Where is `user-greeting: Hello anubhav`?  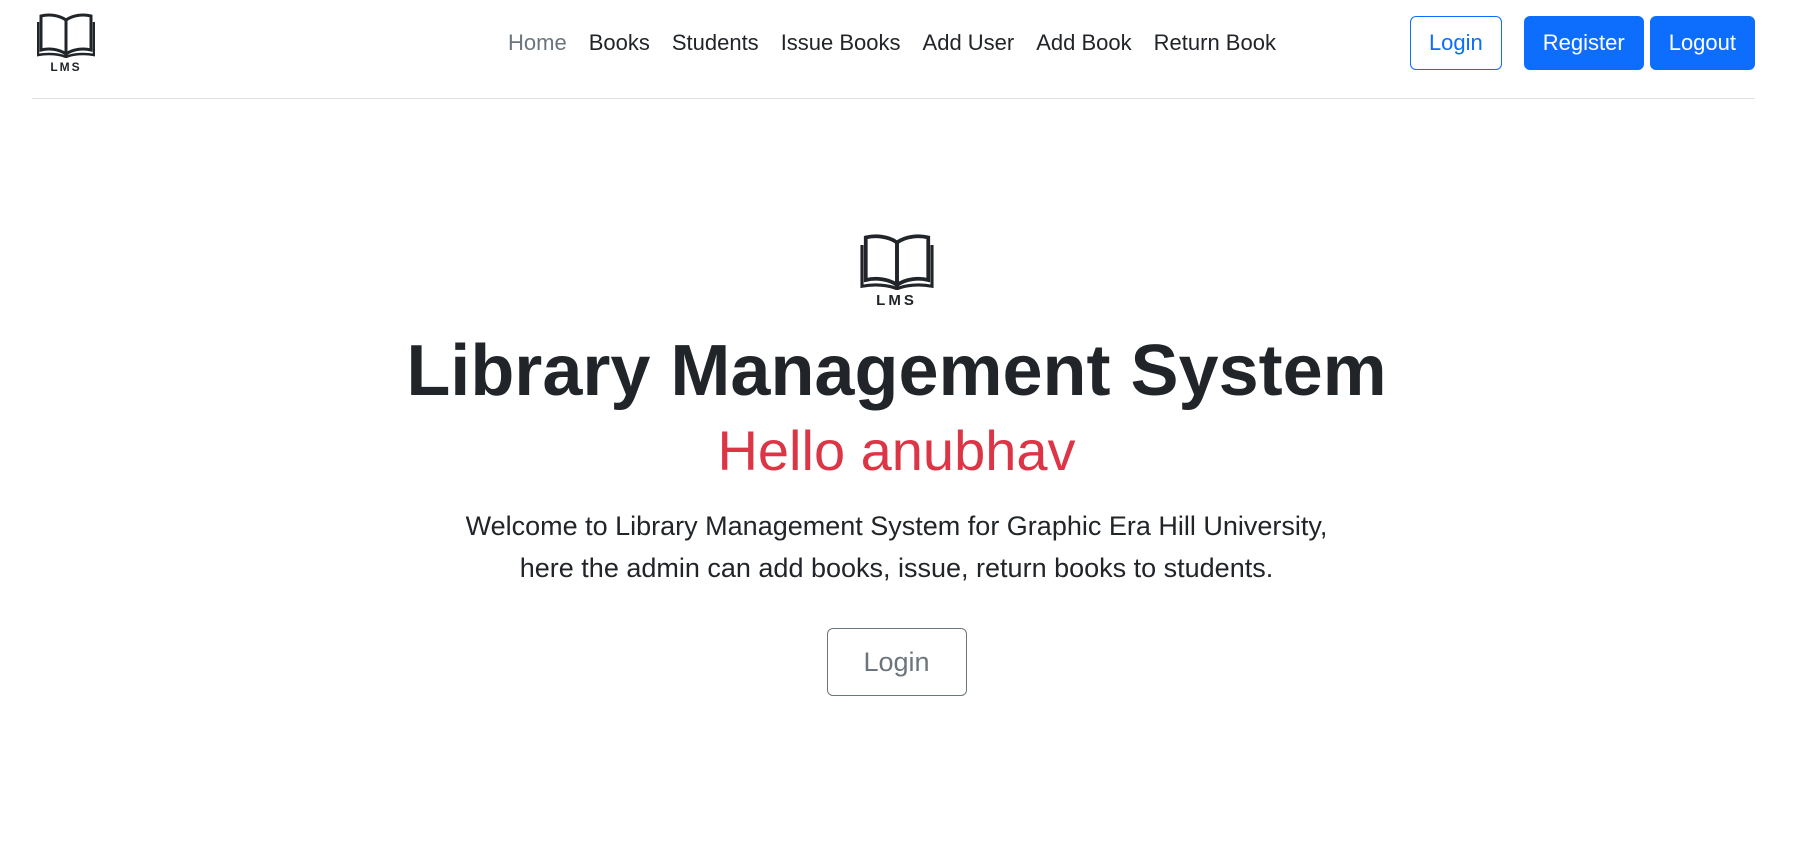
user-greeting: Hello anubhav is located at coordinates (896, 451).